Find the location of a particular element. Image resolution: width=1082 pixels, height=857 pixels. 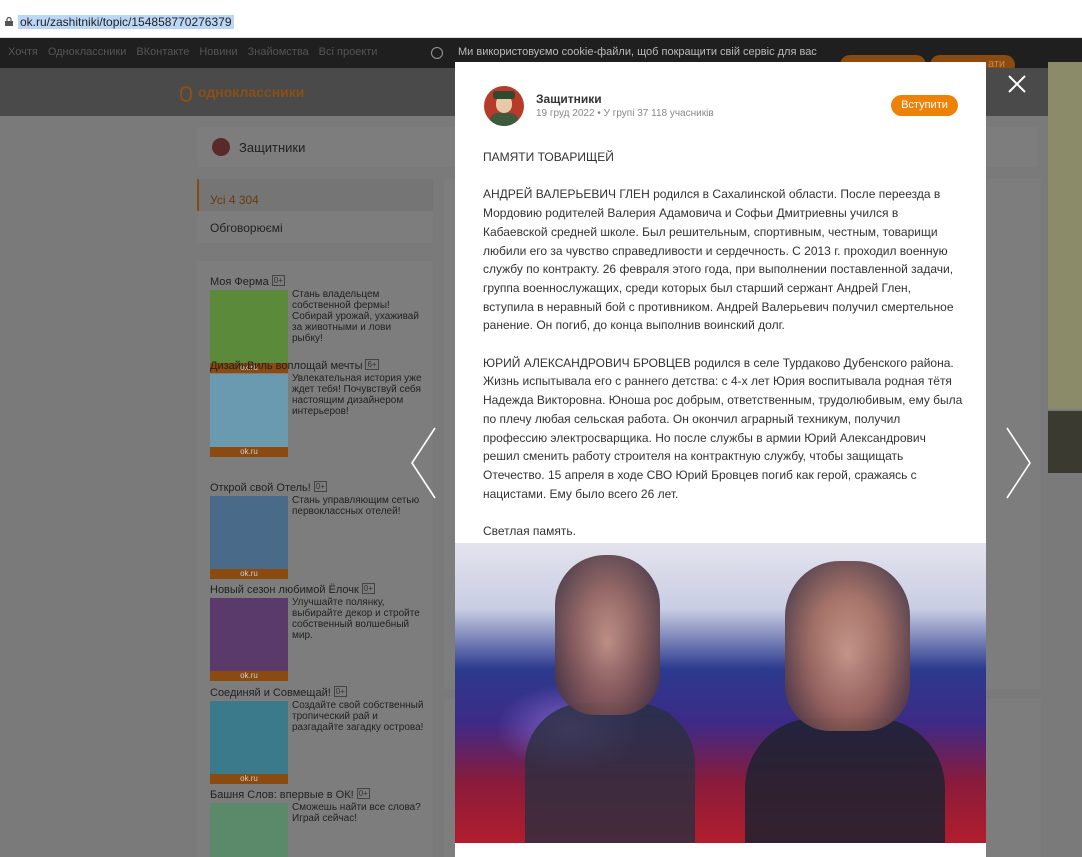

game-title: Соединяй и Совмещай! 0+ is located at coordinates (317, 692).